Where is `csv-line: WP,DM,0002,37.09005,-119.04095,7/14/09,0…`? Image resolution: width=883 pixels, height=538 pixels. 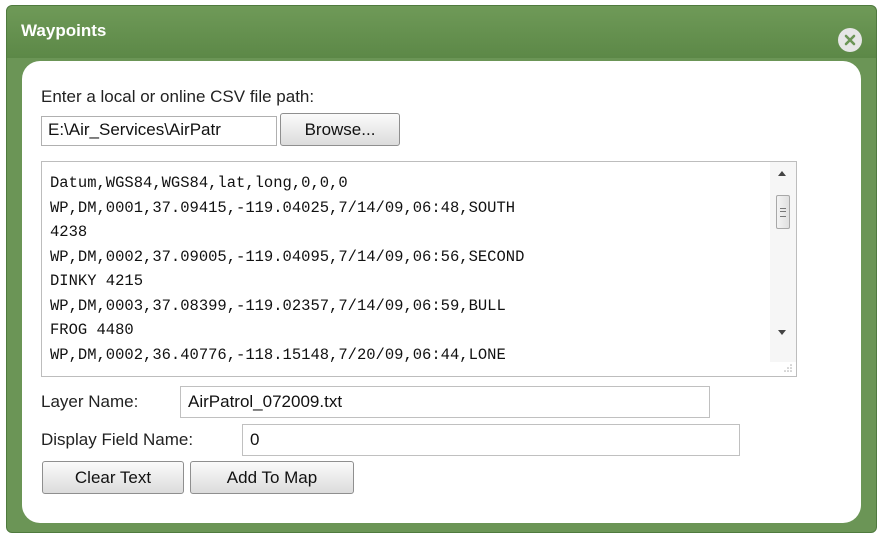 csv-line: WP,DM,0002,37.09005,-119.04095,7/14/09,0… is located at coordinates (287, 256).